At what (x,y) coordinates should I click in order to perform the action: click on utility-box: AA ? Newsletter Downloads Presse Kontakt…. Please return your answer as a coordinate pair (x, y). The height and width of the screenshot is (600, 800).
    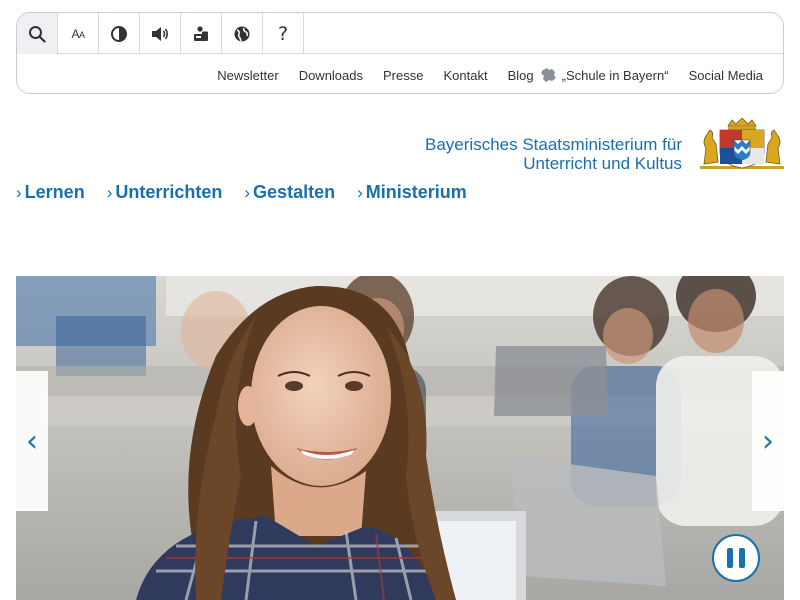
    Looking at the image, I should click on (400, 53).